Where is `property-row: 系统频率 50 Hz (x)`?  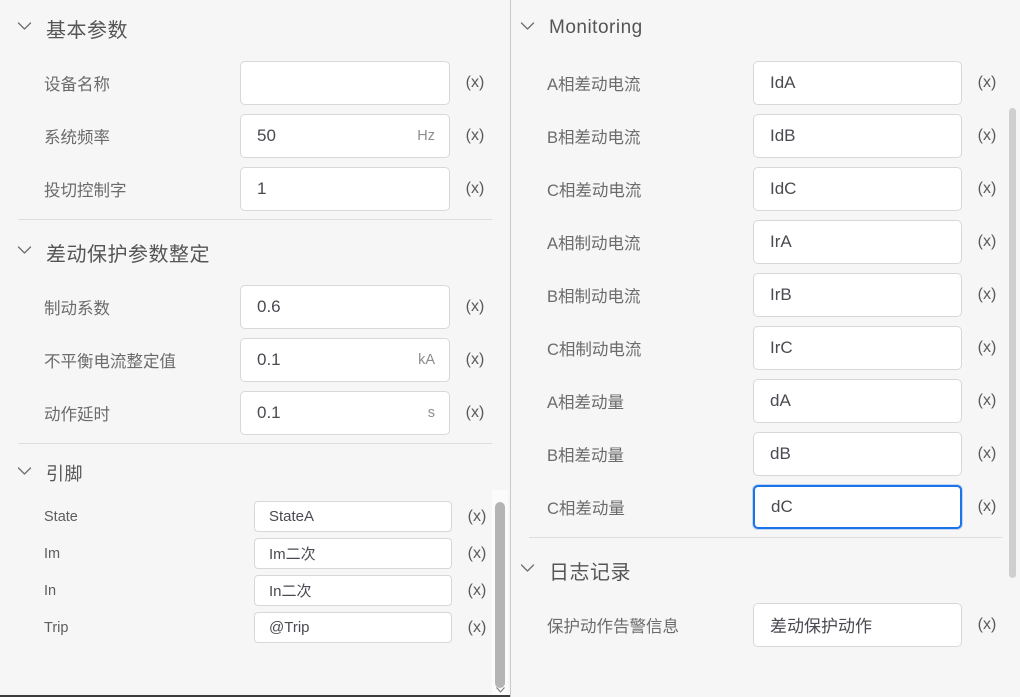
property-row: 系统频率 50 Hz (x) is located at coordinates (255, 135).